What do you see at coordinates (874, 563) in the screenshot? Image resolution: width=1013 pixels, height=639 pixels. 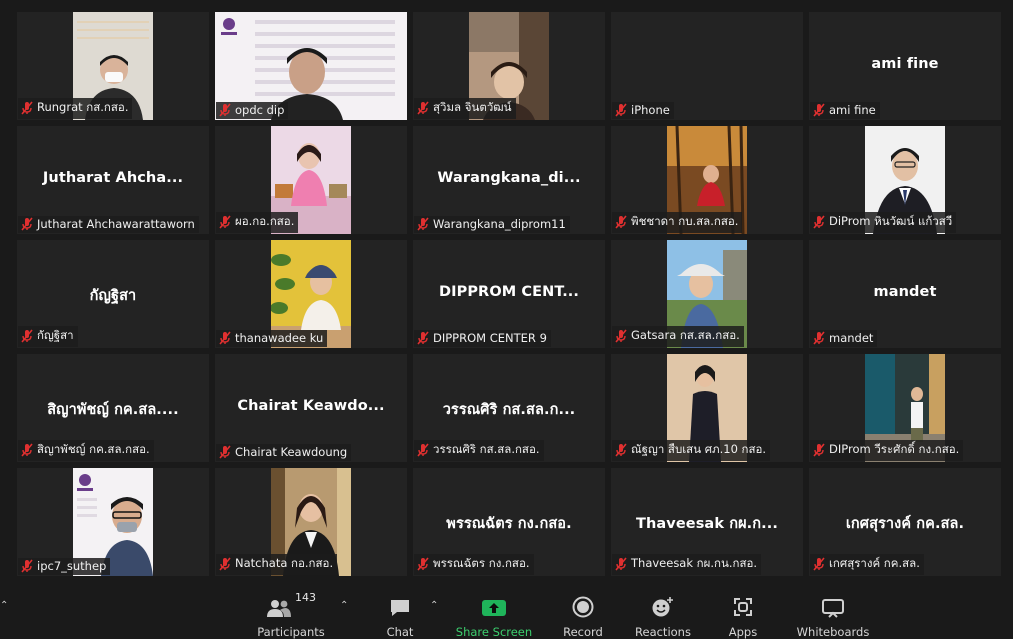 I see `participant-name: เกศสุรางค์ กค.สล.` at bounding box center [874, 563].